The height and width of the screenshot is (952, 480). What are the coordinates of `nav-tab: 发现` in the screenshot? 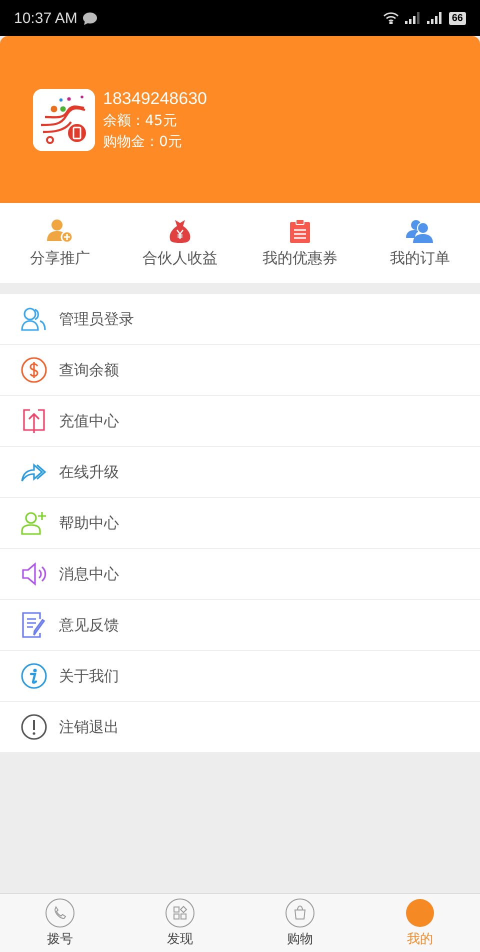 It's located at (180, 923).